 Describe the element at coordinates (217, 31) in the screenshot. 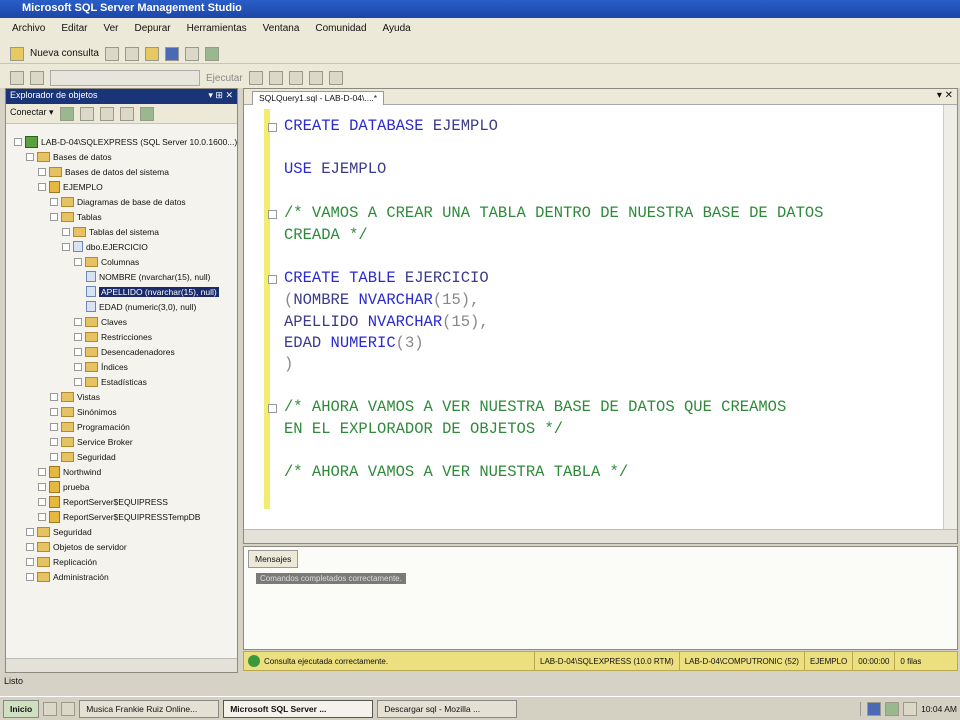

I see `menu-item: Herramientas` at that location.